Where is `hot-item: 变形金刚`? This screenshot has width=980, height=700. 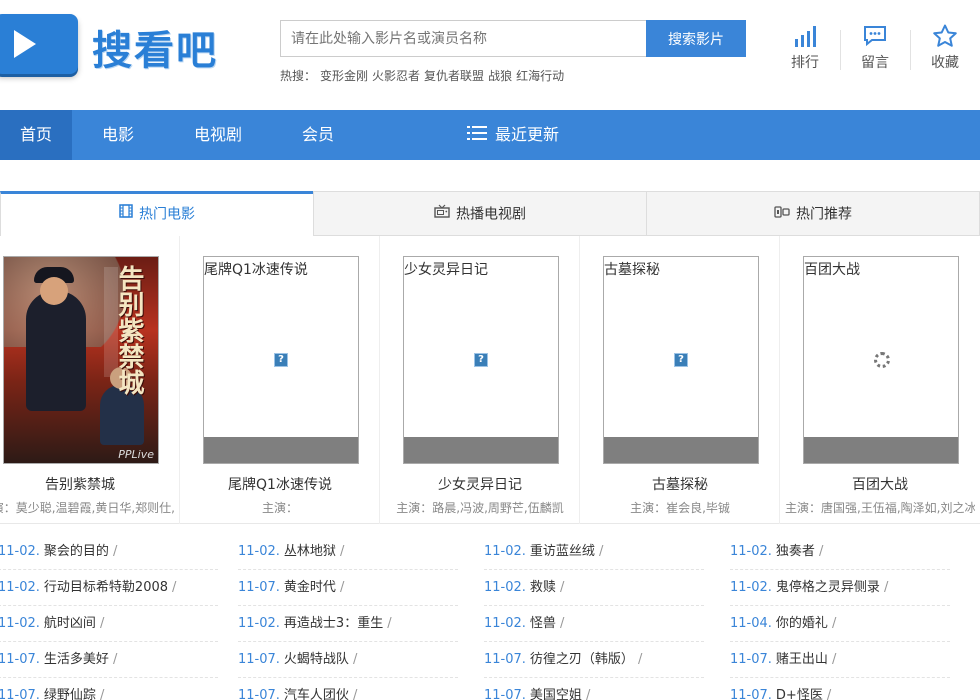 hot-item: 变形金刚 is located at coordinates (344, 76).